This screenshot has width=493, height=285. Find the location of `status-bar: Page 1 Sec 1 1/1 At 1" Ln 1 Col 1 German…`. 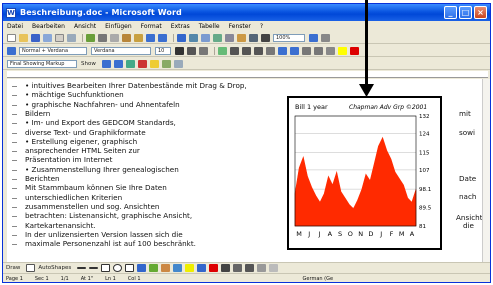

status-bar: Page 1 Sec 1 1/1 At 1" Ln 1 Col 1 German… is located at coordinates (246, 277).